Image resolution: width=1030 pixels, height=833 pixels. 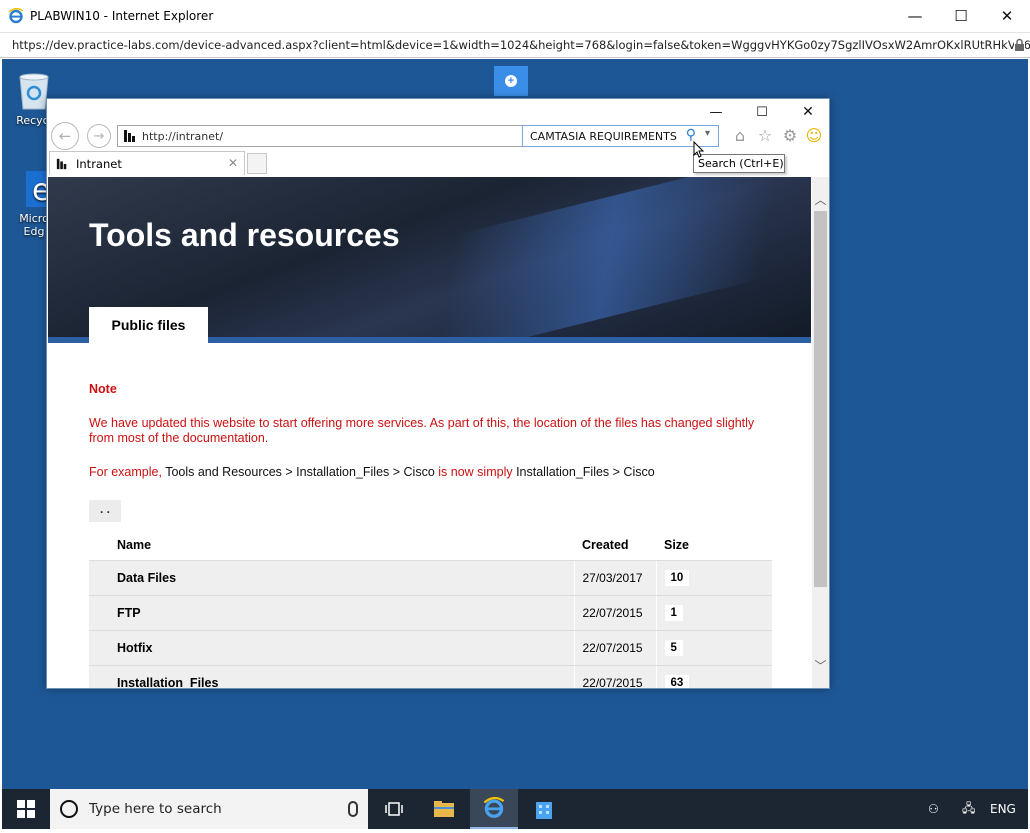 What do you see at coordinates (331, 613) in the screenshot?
I see `file-name: FTP` at bounding box center [331, 613].